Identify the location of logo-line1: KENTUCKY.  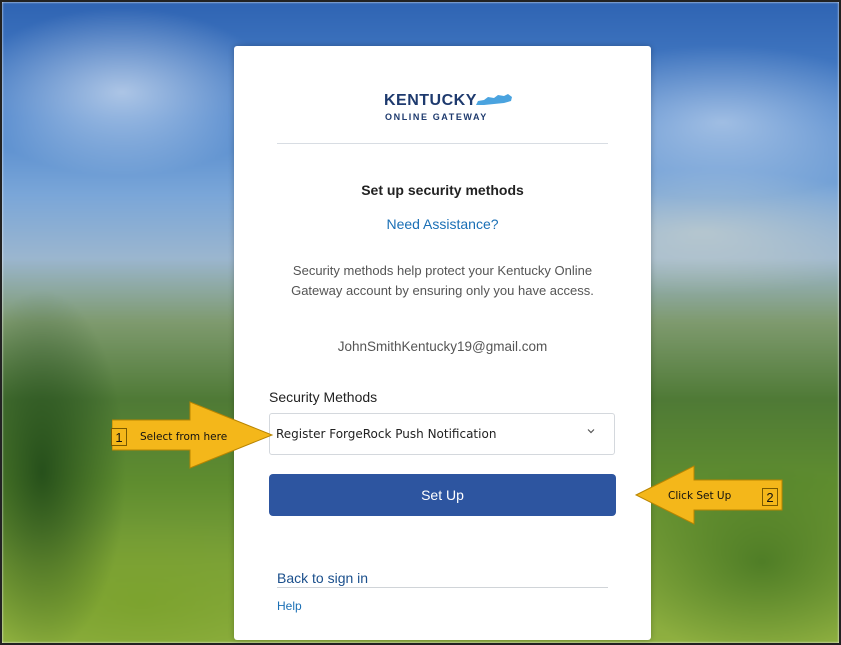
(430, 100).